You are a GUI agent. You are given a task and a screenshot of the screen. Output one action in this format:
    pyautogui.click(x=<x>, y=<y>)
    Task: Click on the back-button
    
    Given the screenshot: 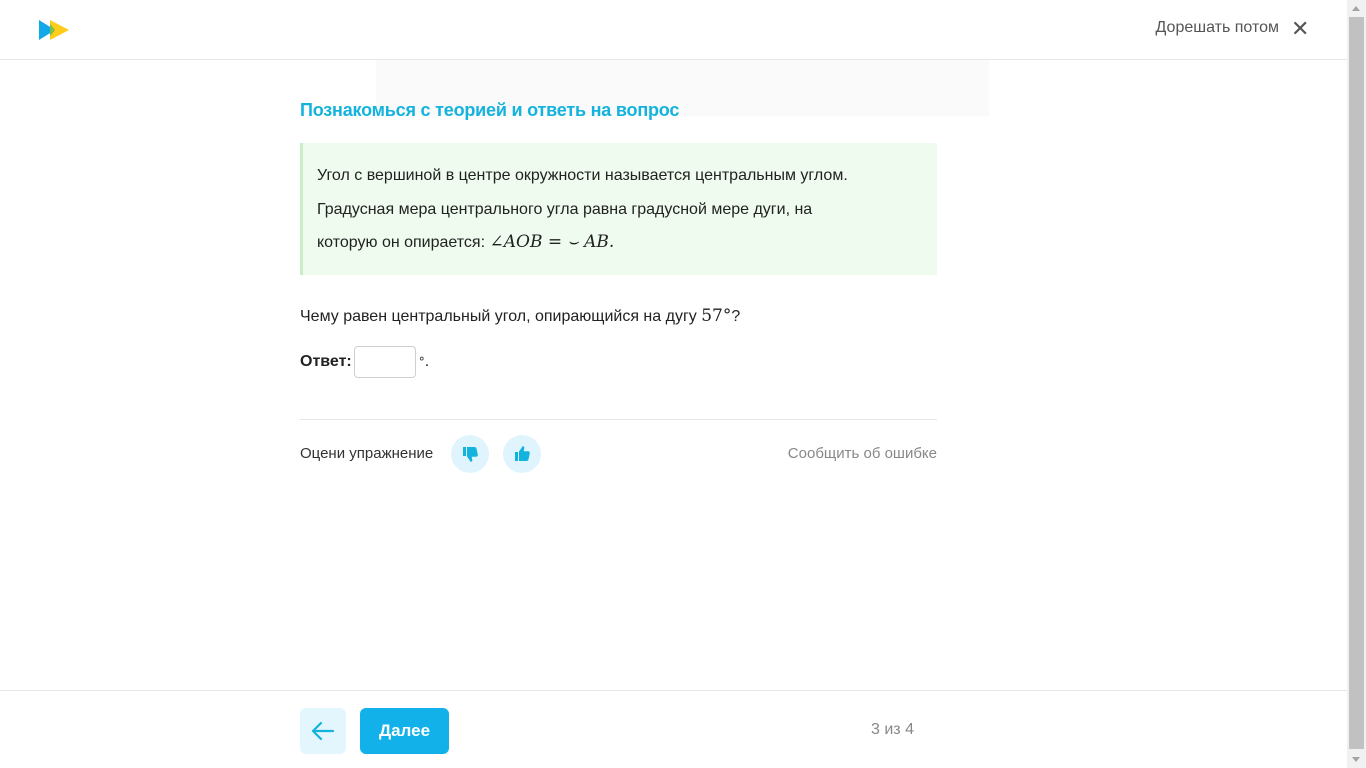 What is the action you would take?
    pyautogui.click(x=323, y=731)
    